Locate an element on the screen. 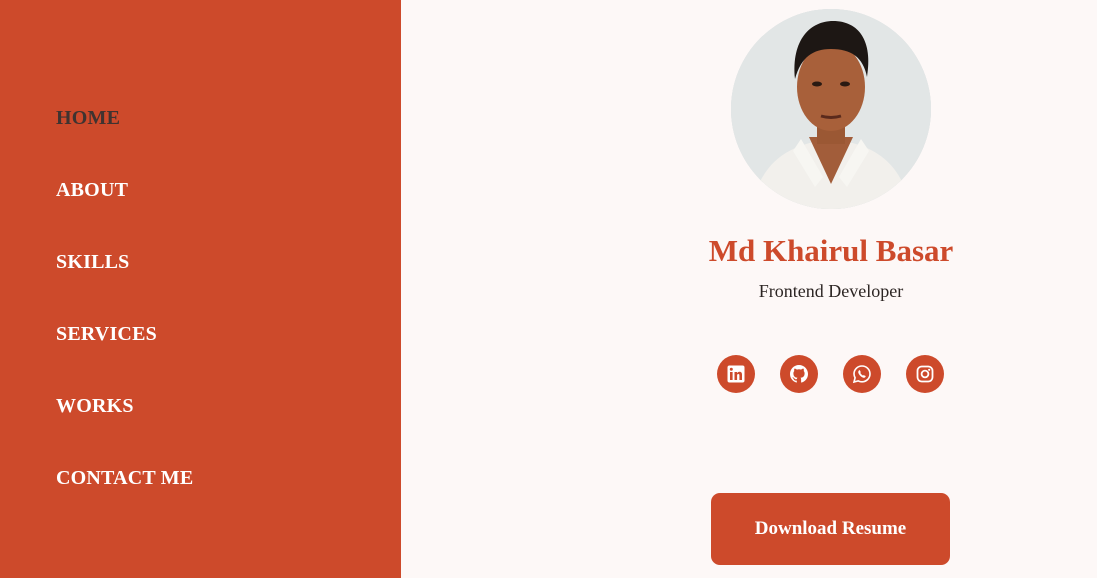 This screenshot has height=578, width=1097. nav-item-contact-me: CONTACT ME is located at coordinates (124, 500).